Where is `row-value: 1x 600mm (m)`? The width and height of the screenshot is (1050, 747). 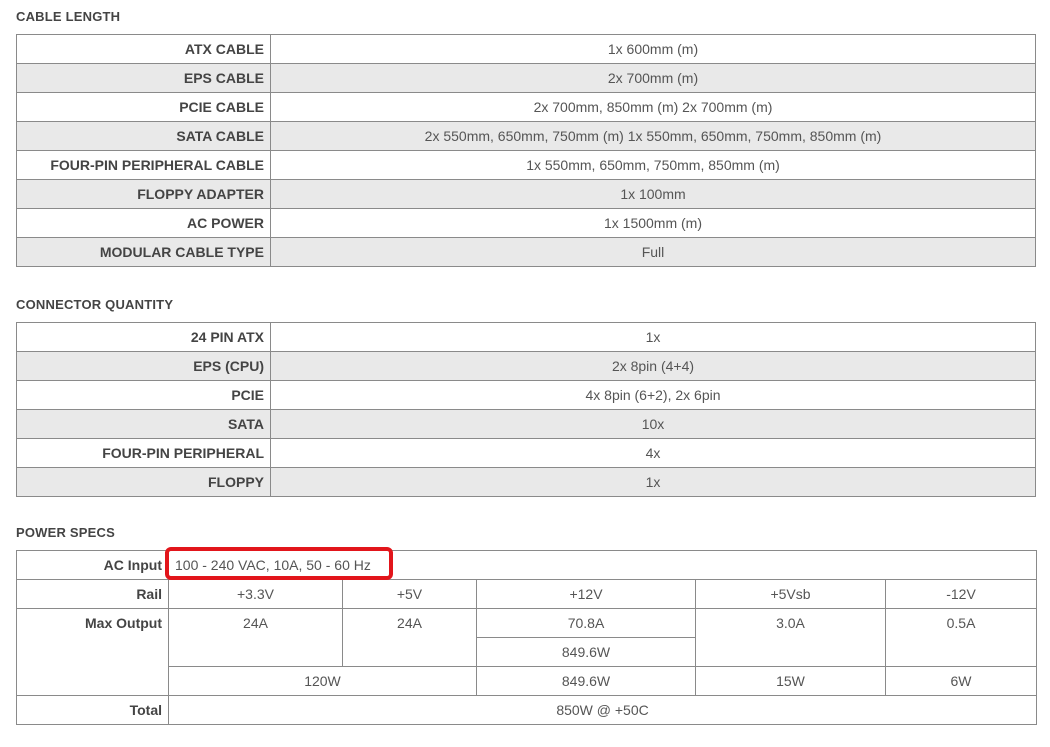 row-value: 1x 600mm (m) is located at coordinates (653, 49).